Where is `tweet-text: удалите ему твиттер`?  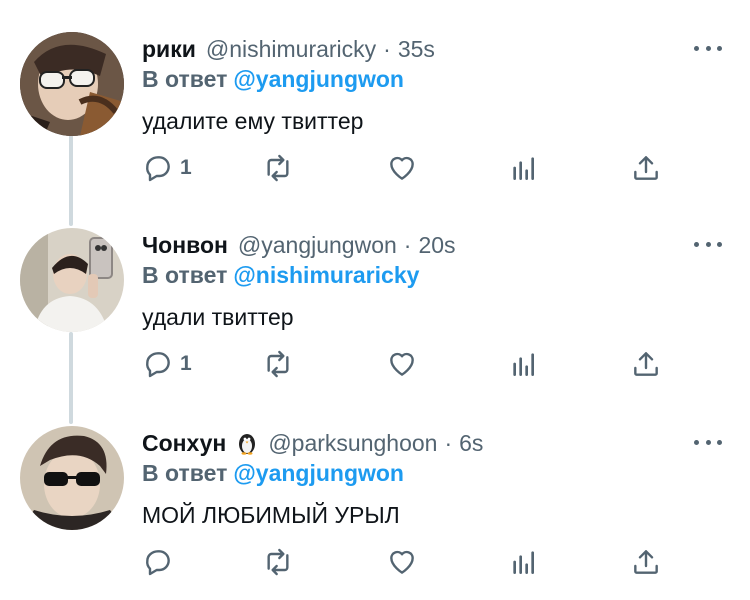
tweet-text: удалите ему твиттер is located at coordinates (253, 121).